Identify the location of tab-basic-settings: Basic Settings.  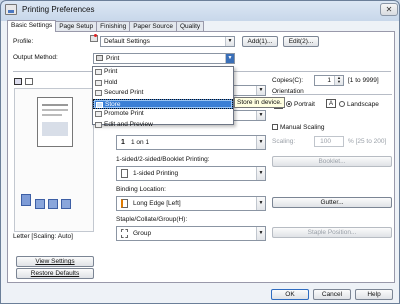
(32, 26).